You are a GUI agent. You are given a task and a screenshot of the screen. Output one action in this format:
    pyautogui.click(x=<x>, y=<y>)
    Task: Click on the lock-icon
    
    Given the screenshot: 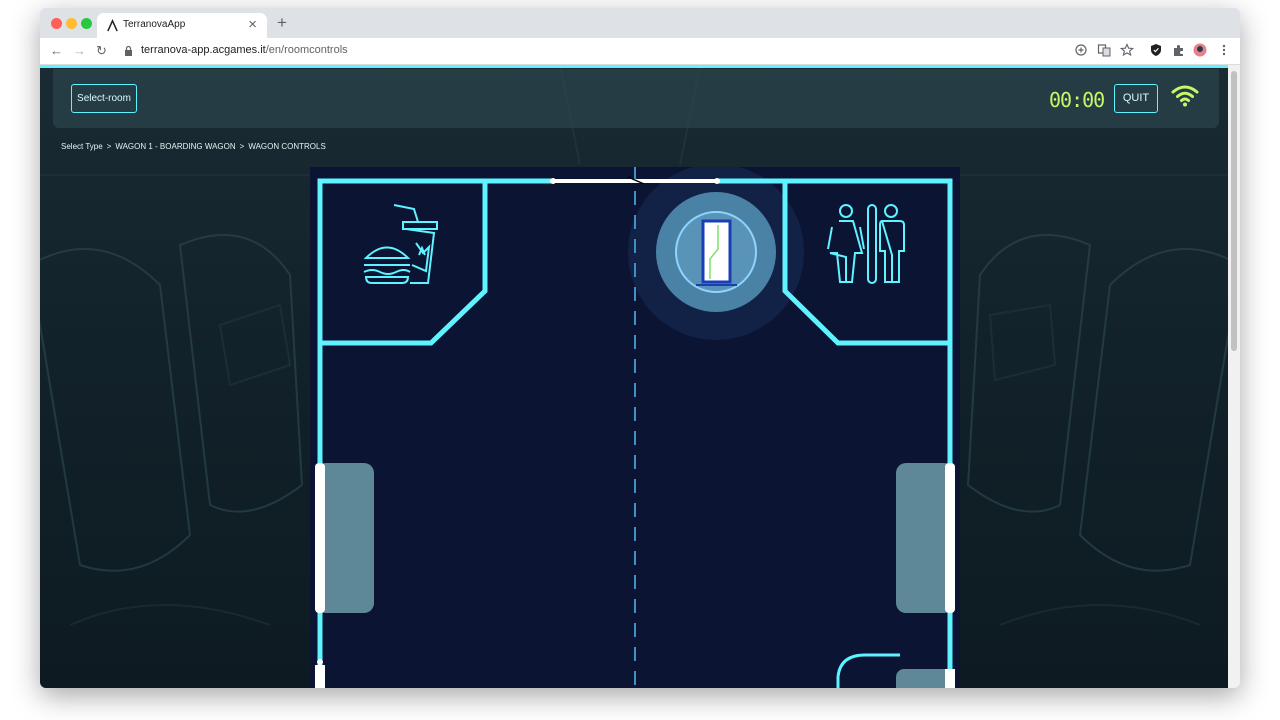 What is the action you would take?
    pyautogui.click(x=128, y=51)
    